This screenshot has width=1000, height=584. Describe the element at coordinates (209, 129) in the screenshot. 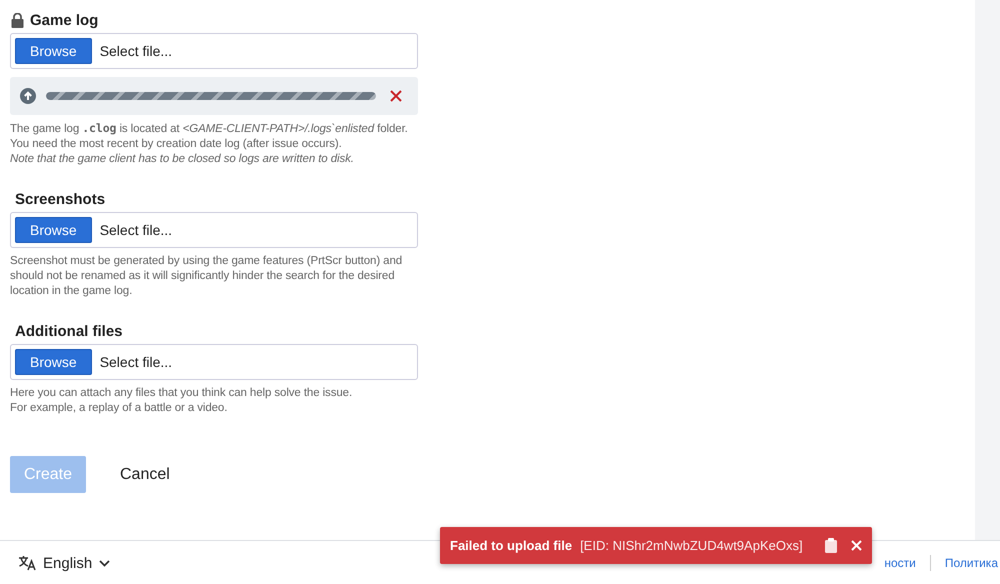

I see `help-text: The game log .clog is located at <GAME-CLIENT-PATH>/.logs`enlisted folder.` at that location.